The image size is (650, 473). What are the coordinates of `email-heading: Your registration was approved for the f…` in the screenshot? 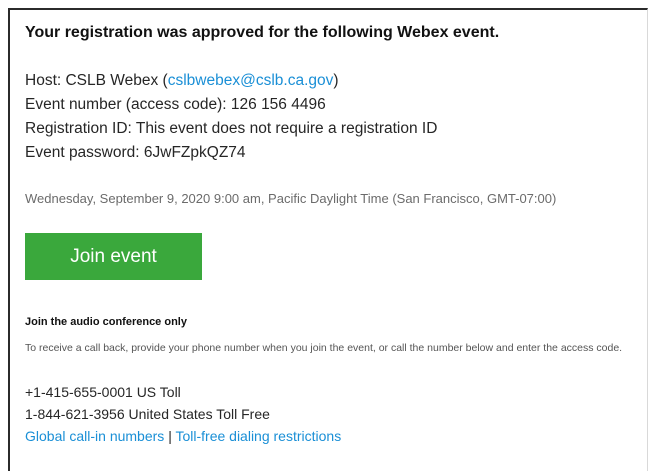 It's located at (262, 32).